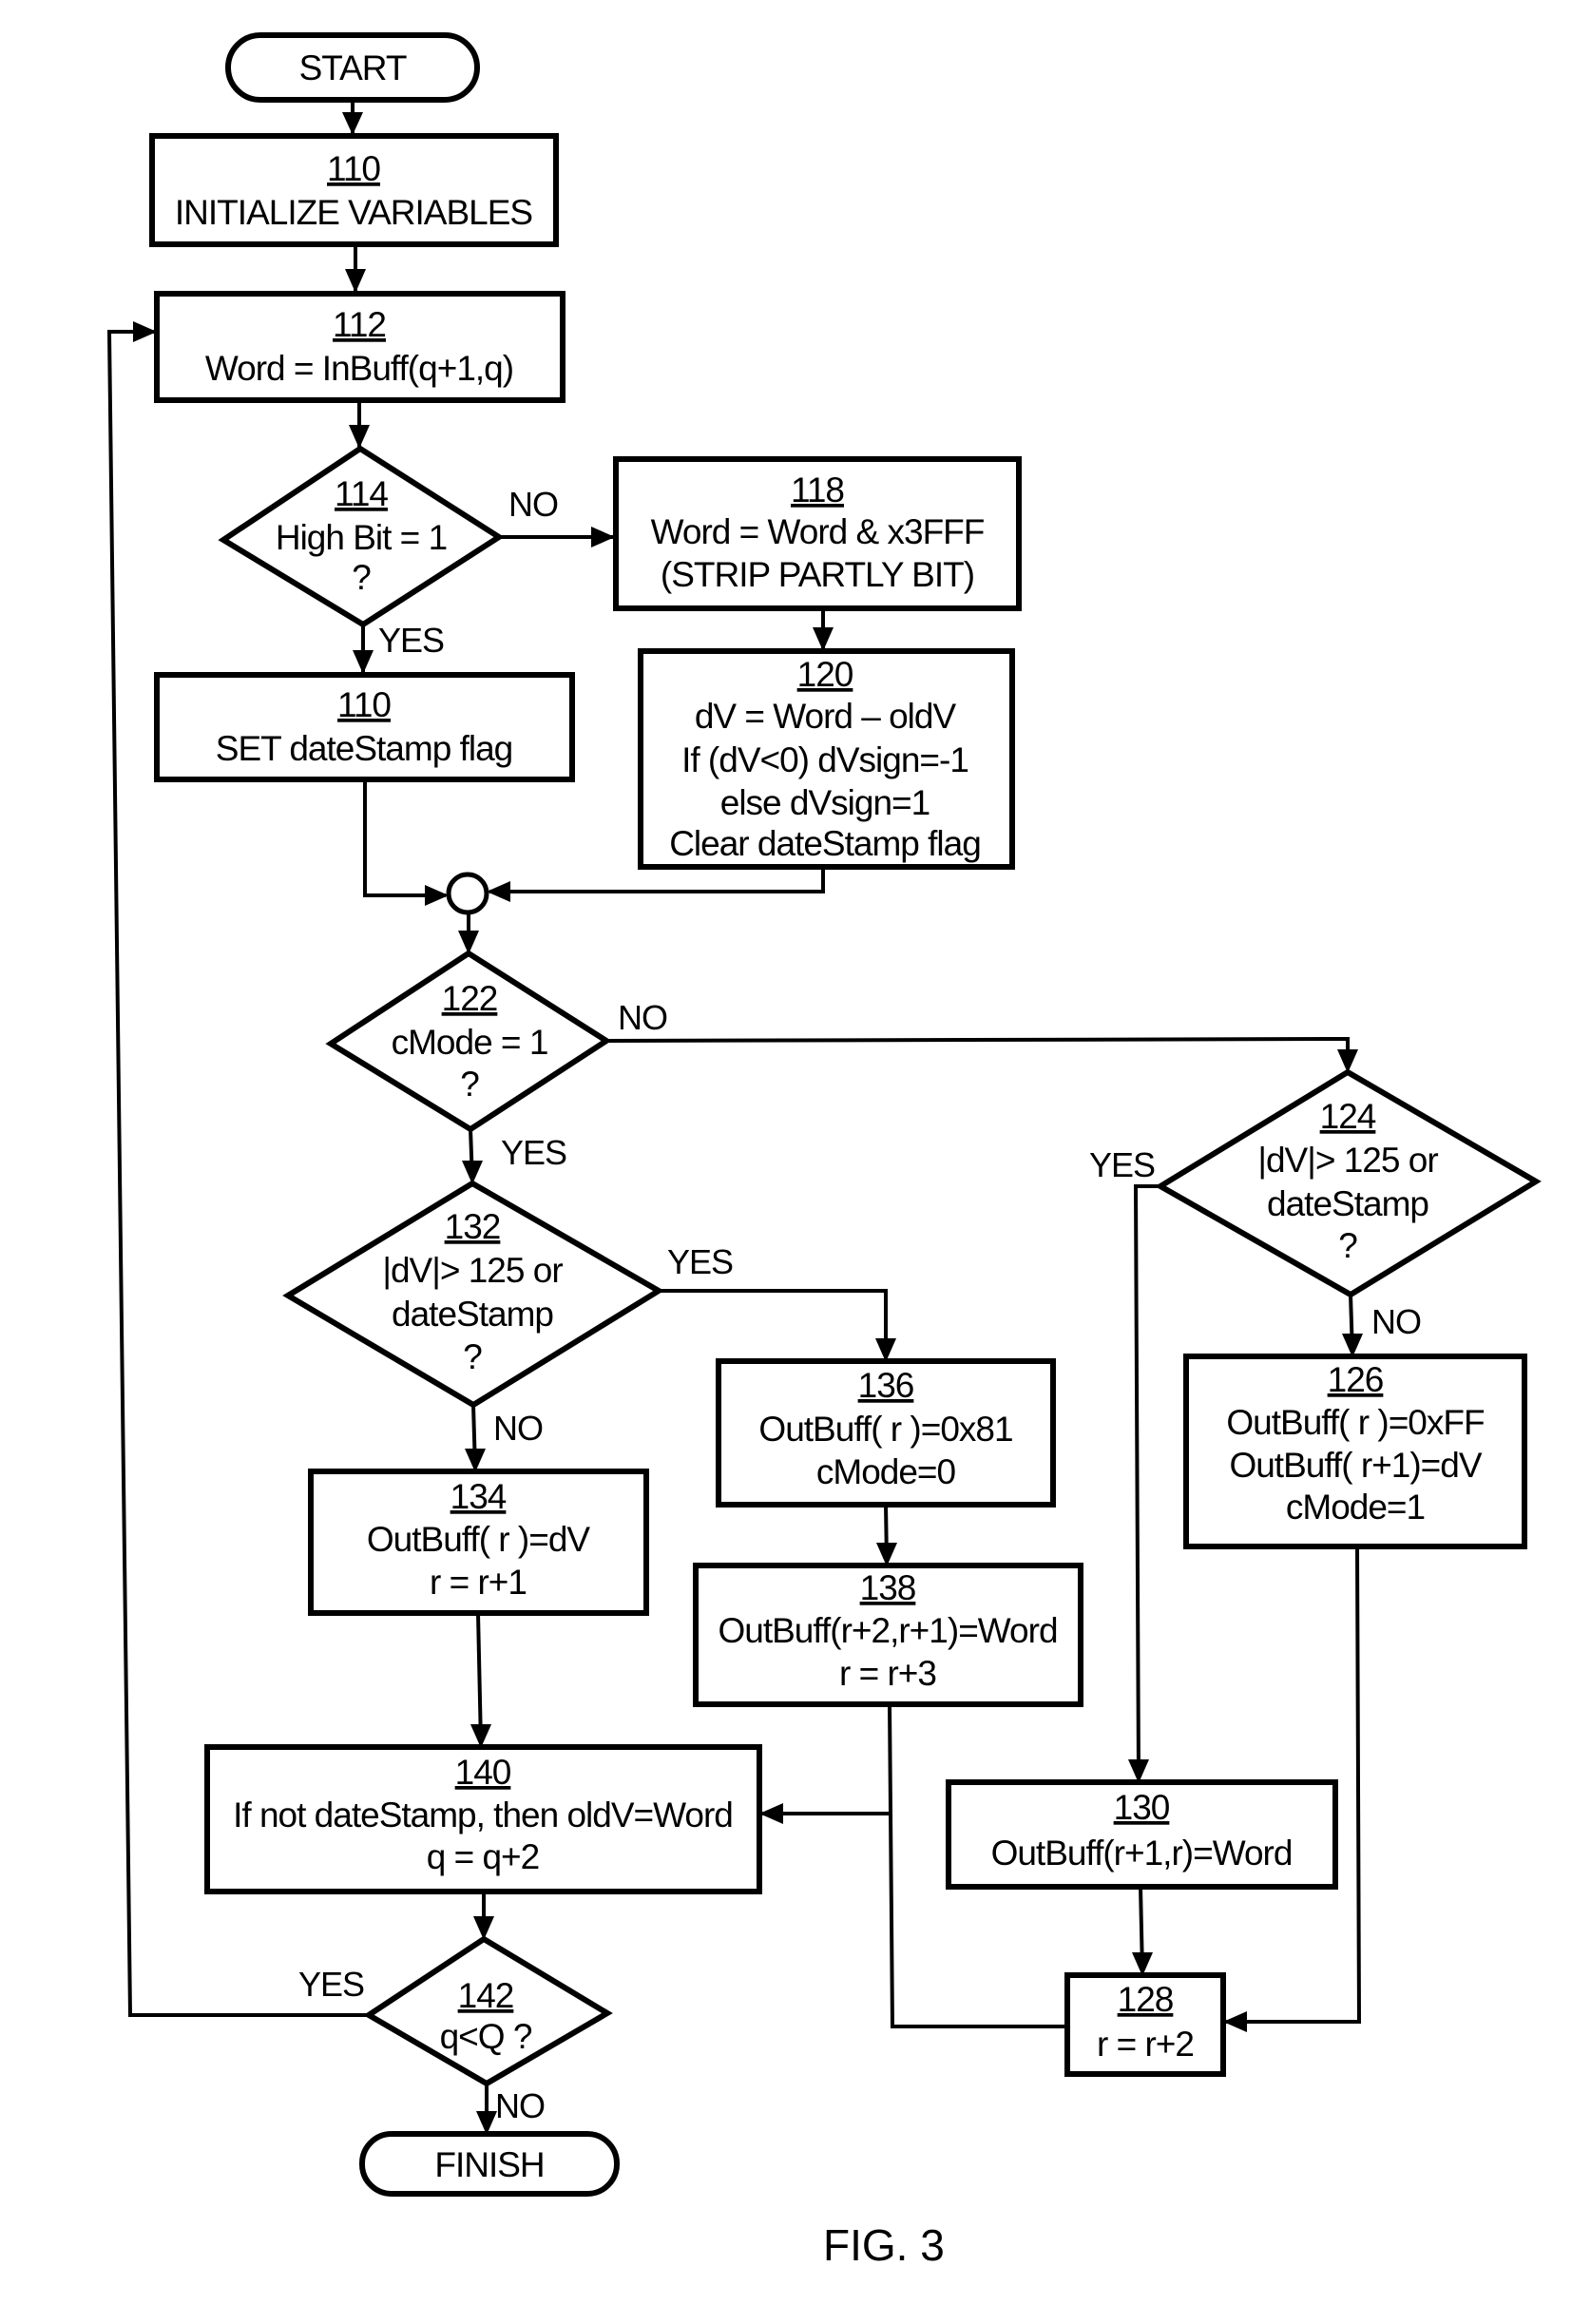 Image resolution: width=1591 pixels, height=2324 pixels. I want to click on step-text-132-1: |dV|> 125 or, so click(472, 1270).